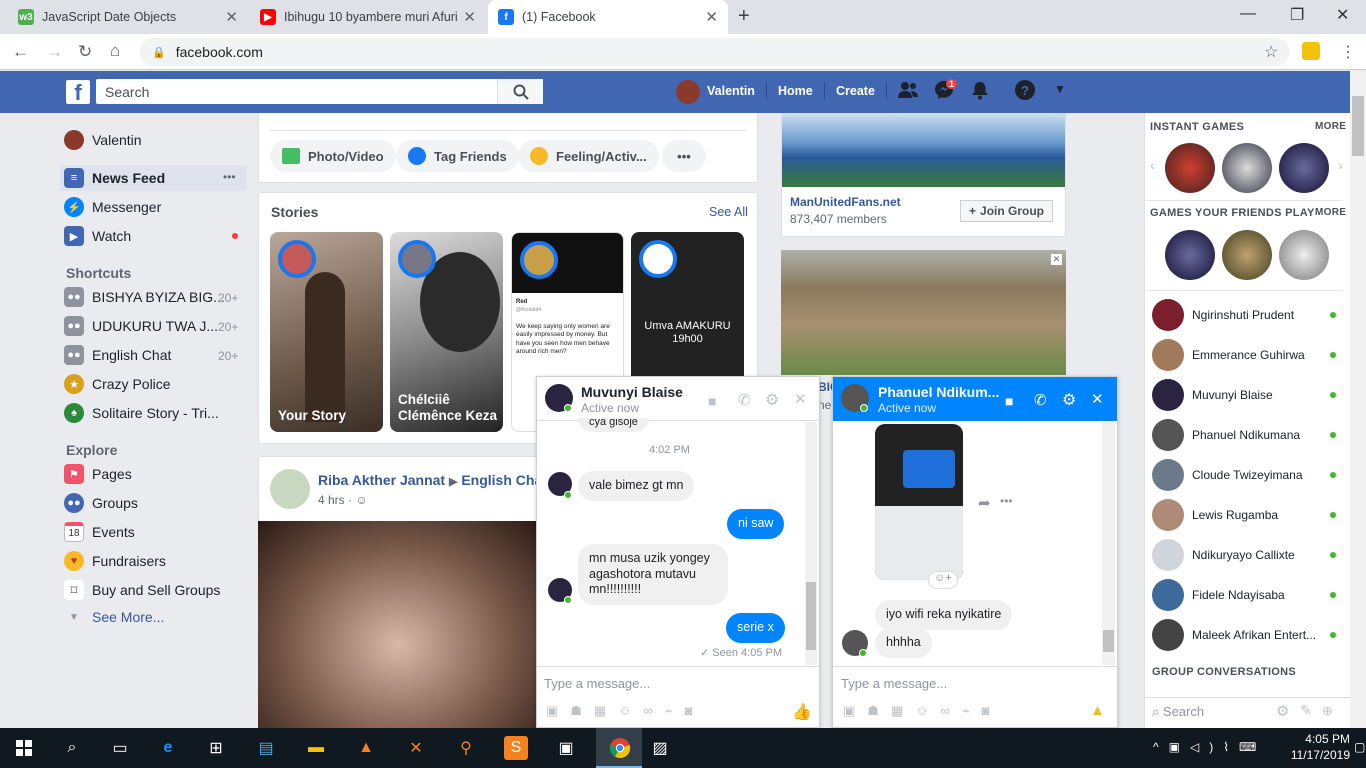 The image size is (1366, 768). I want to click on chat-search-input: ⌕ Search, so click(1178, 712).